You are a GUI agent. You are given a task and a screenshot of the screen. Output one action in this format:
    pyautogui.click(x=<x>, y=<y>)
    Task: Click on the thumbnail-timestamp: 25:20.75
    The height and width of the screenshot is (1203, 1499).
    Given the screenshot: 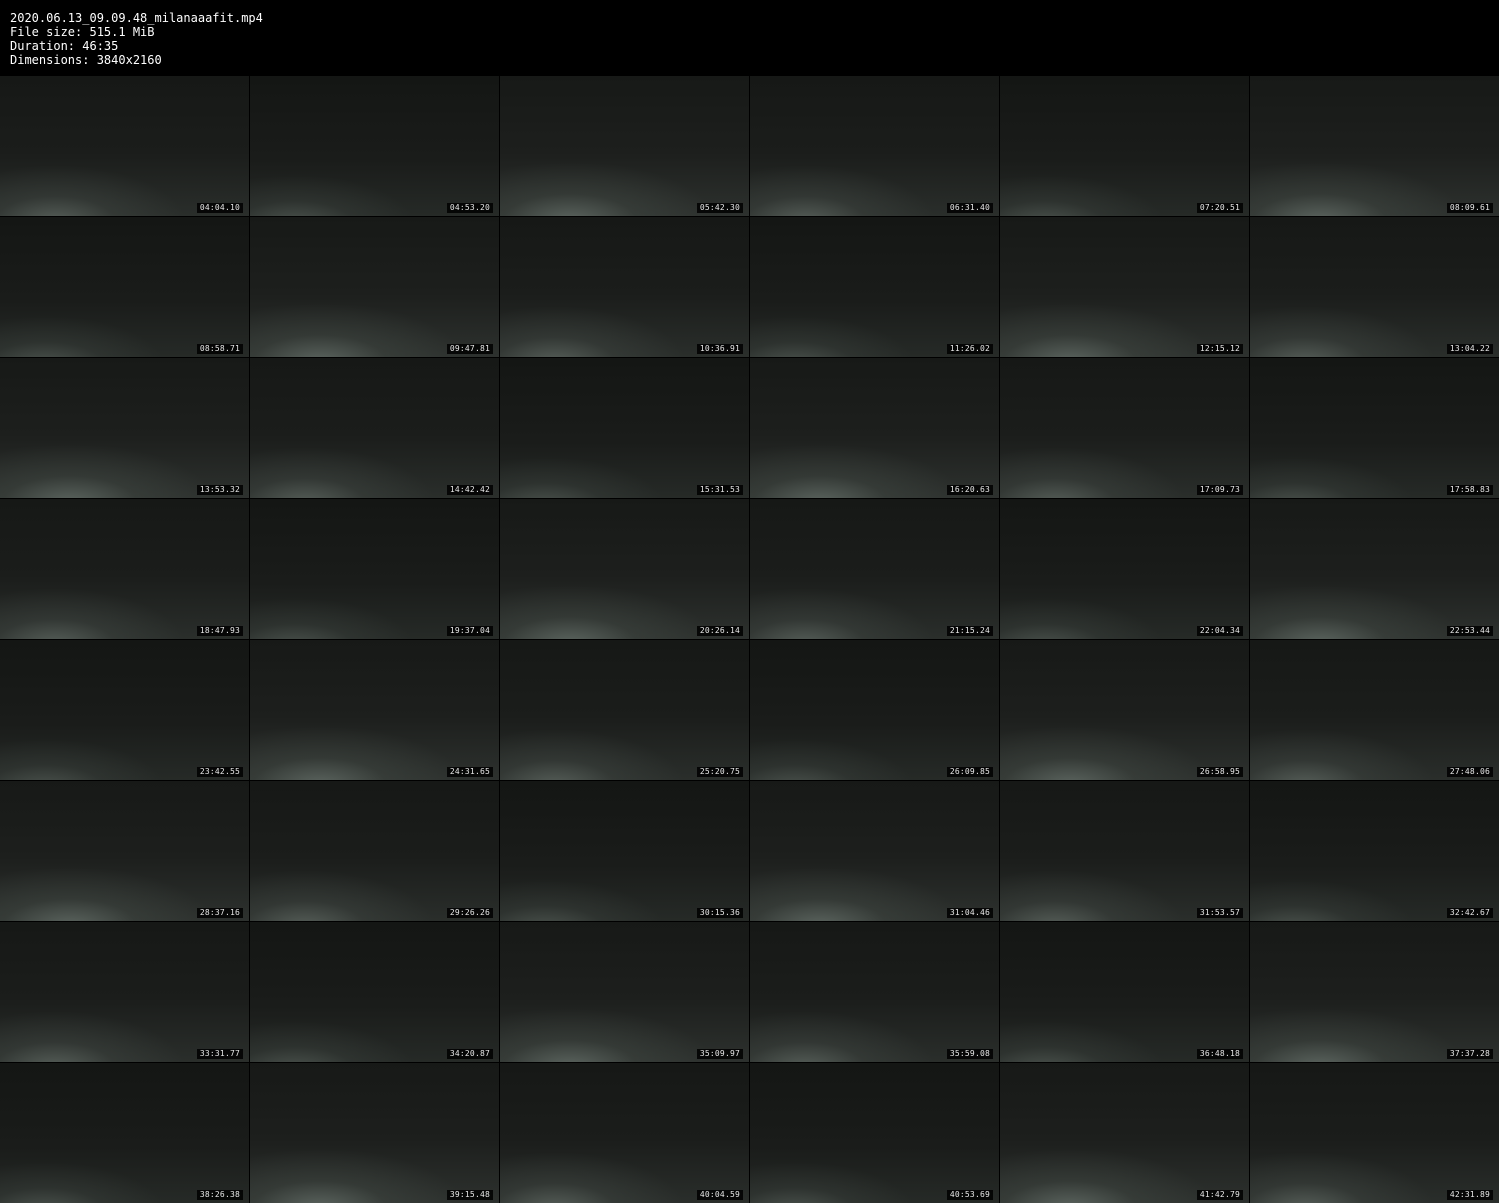 What is the action you would take?
    pyautogui.click(x=719, y=772)
    